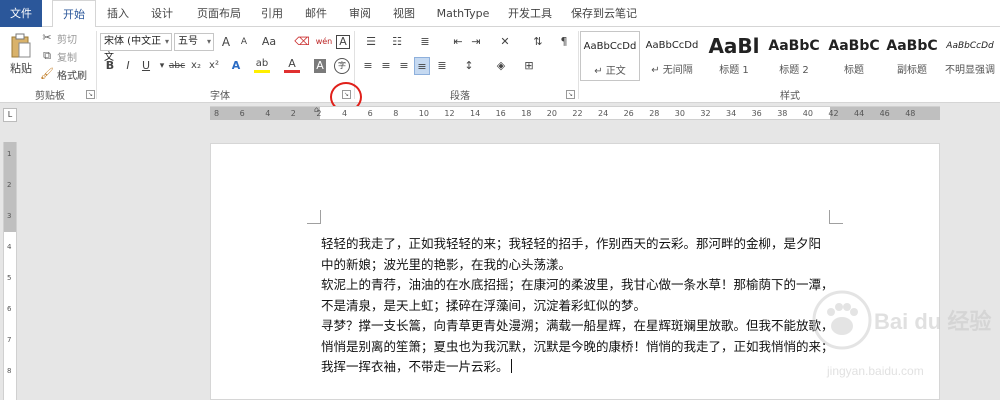 Image resolution: width=1000 pixels, height=400 pixels. What do you see at coordinates (460, 96) in the screenshot?
I see `paragraph-group-label: 段落` at bounding box center [460, 96].